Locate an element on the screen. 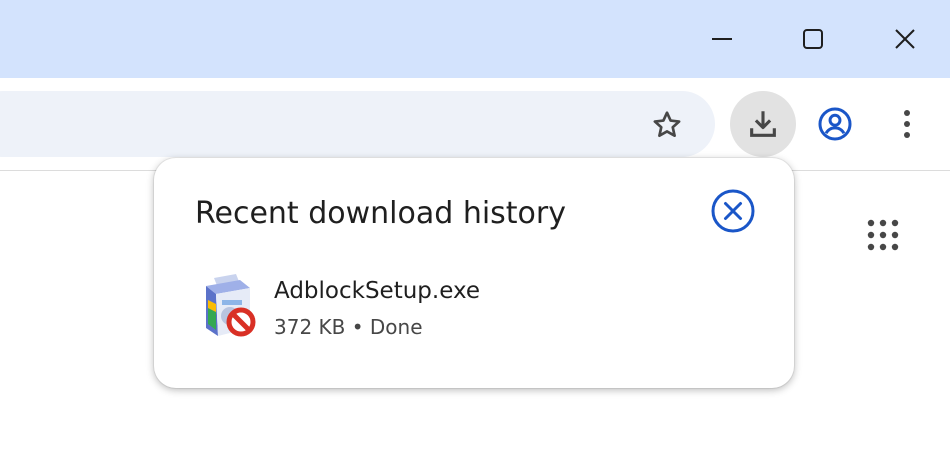 The height and width of the screenshot is (450, 950). downloads-button is located at coordinates (763, 124).